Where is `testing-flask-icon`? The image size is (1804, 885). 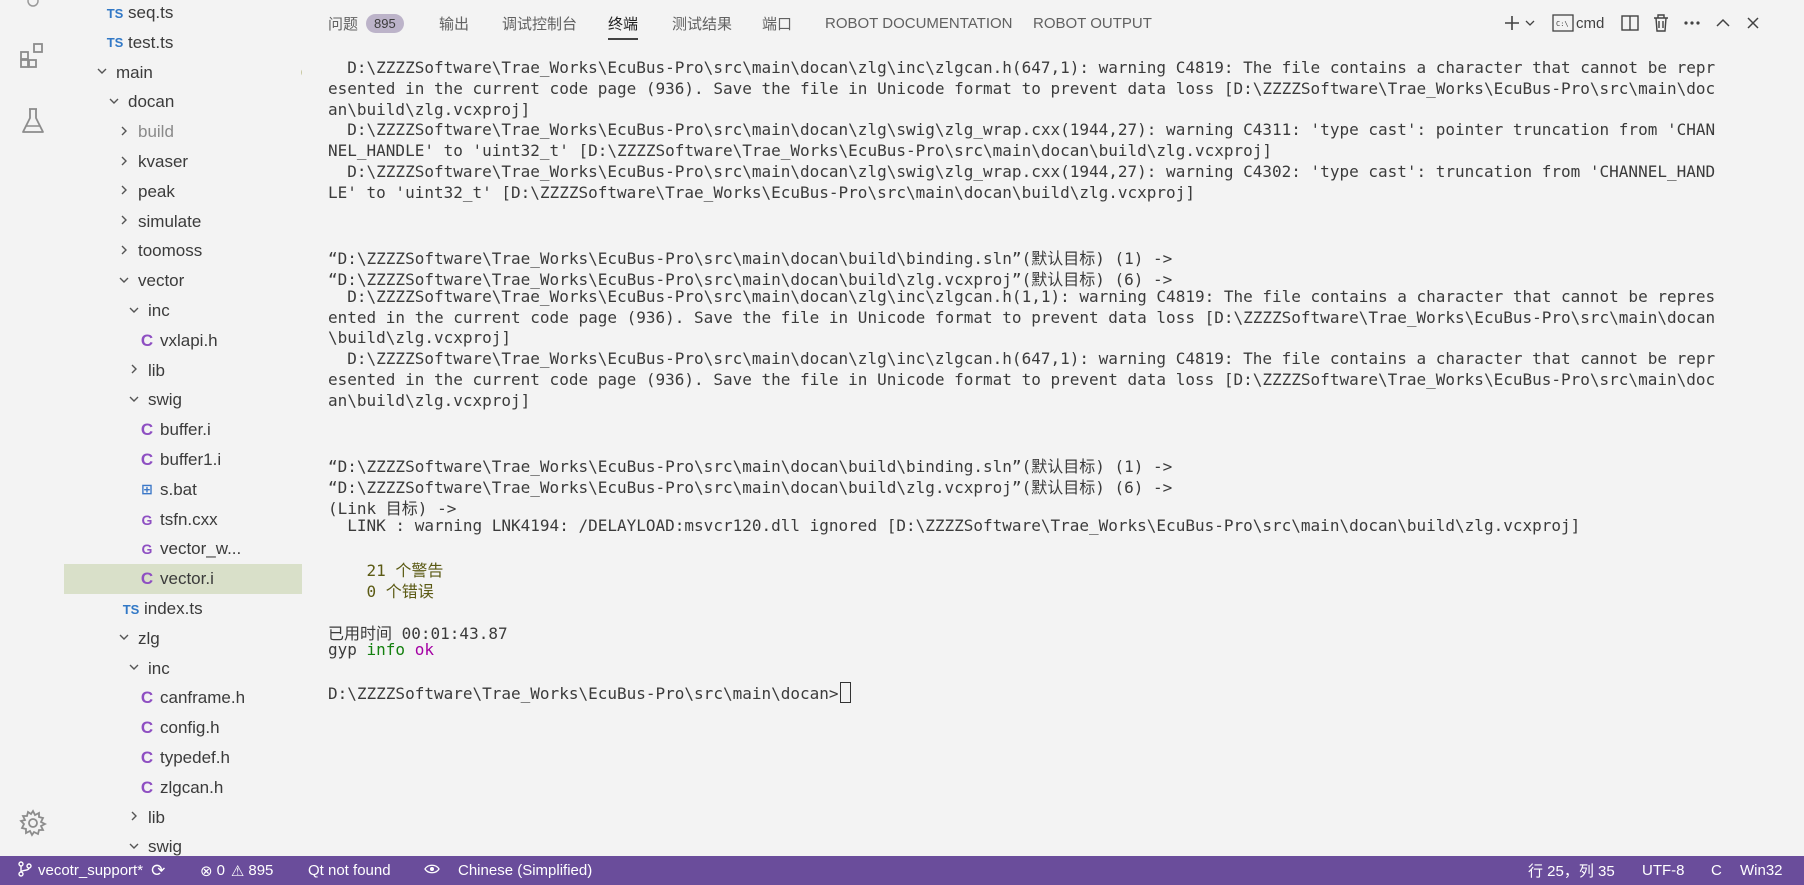 testing-flask-icon is located at coordinates (33, 121).